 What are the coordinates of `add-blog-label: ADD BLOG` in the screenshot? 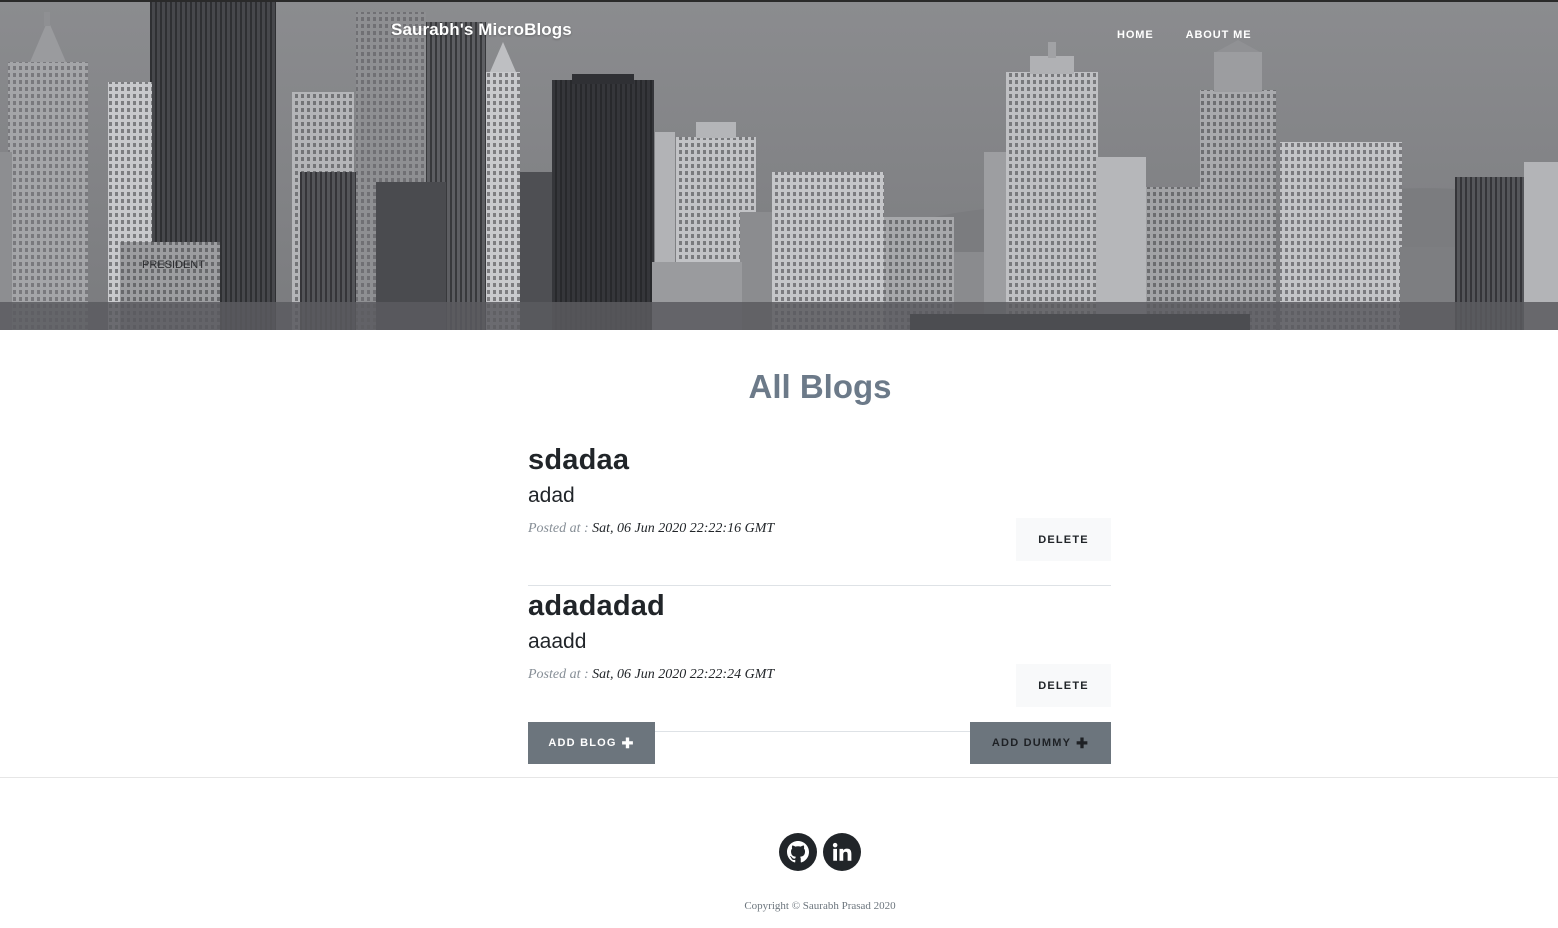 It's located at (582, 743).